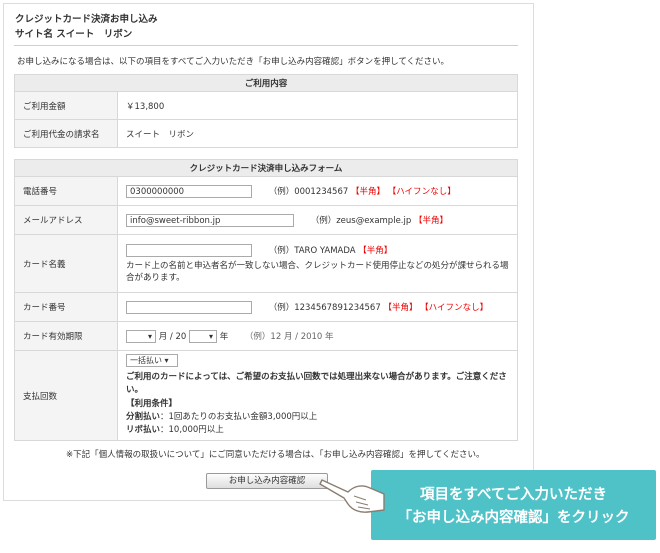 This screenshot has height=553, width=660. Describe the element at coordinates (375, 250) in the screenshot. I see `card-name-tag-halfwidth: 【半角】` at that location.